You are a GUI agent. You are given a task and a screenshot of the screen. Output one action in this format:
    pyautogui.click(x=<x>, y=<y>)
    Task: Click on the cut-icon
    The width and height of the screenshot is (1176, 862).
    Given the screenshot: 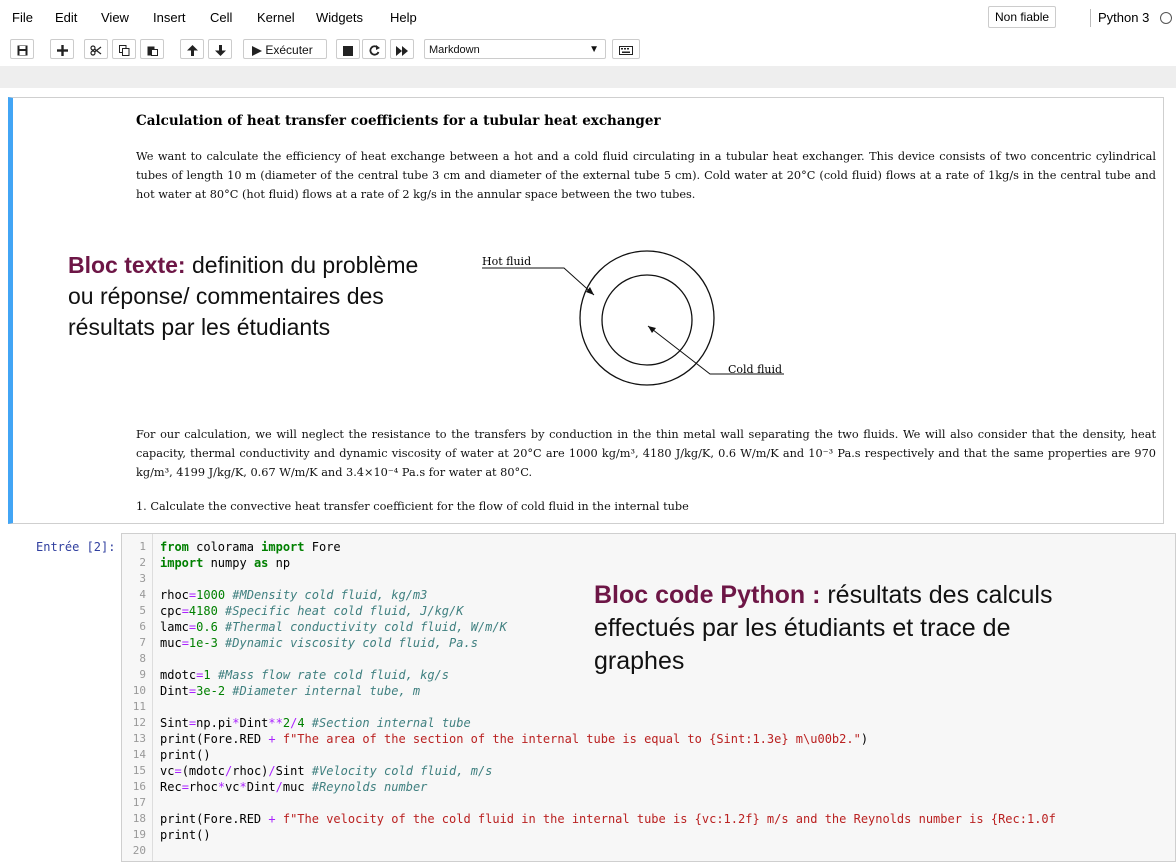 What is the action you would take?
    pyautogui.click(x=96, y=50)
    